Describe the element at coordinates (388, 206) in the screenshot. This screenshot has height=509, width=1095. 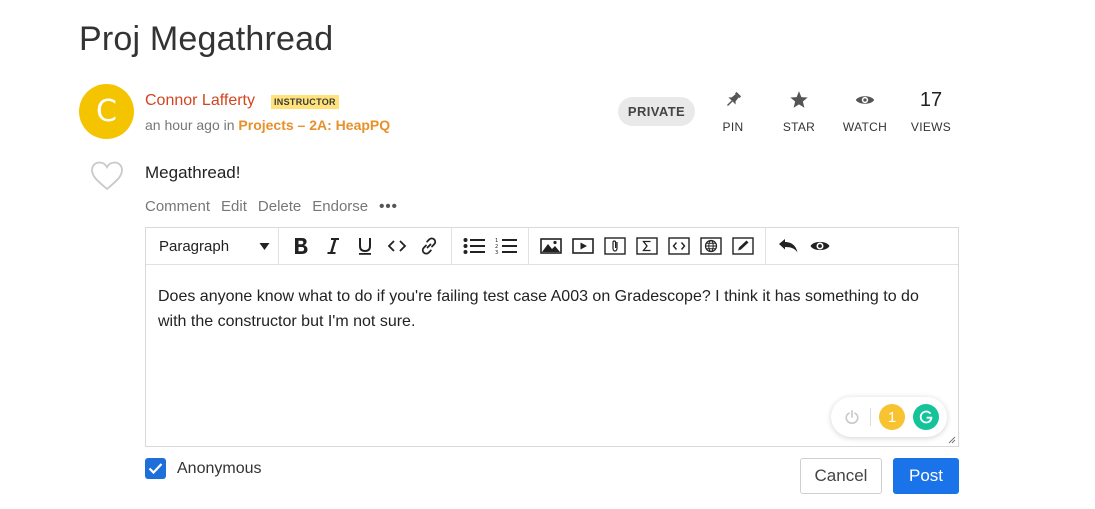
I see `more-options-button: •••` at that location.